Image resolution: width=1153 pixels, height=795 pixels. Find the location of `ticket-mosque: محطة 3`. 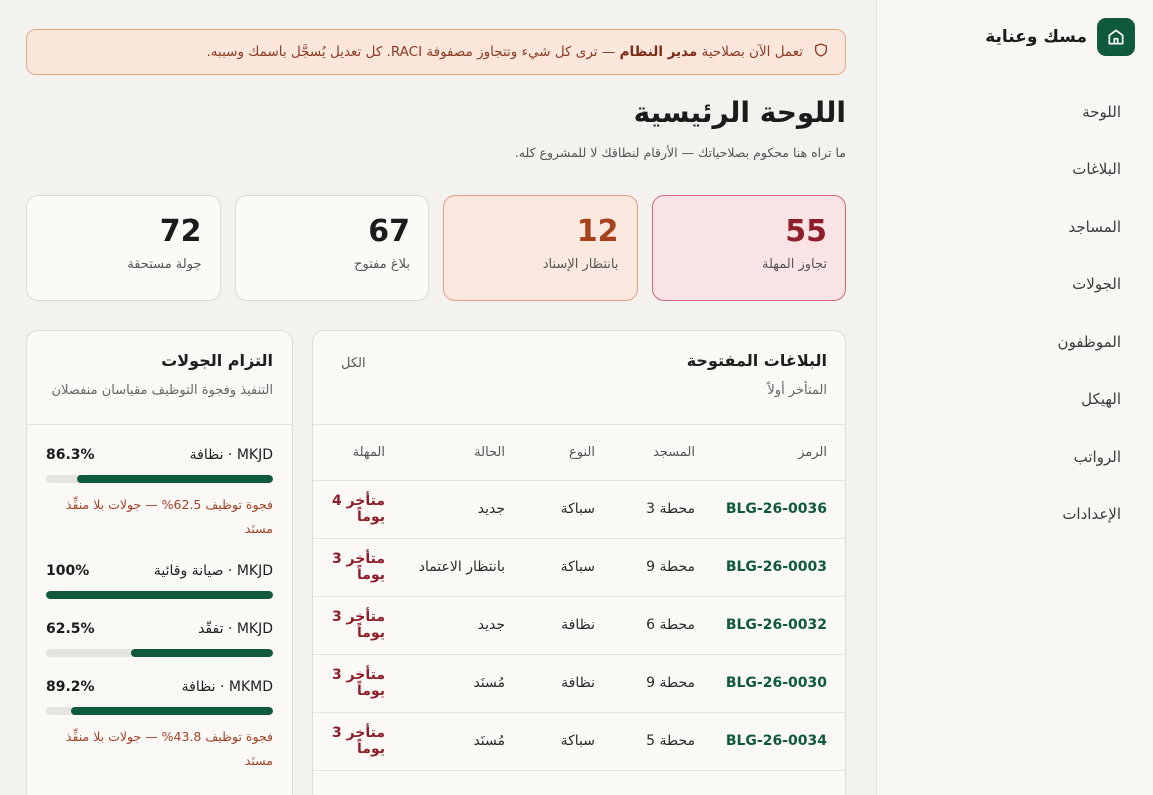

ticket-mosque: محطة 3 is located at coordinates (665, 509).